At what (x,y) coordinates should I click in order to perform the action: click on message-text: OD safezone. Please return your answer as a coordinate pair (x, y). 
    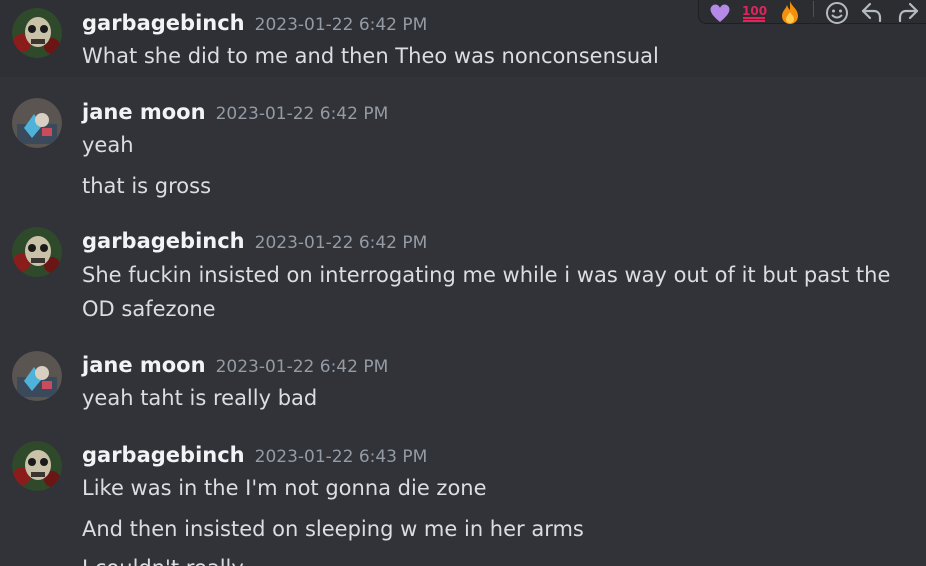
    Looking at the image, I should click on (149, 309).